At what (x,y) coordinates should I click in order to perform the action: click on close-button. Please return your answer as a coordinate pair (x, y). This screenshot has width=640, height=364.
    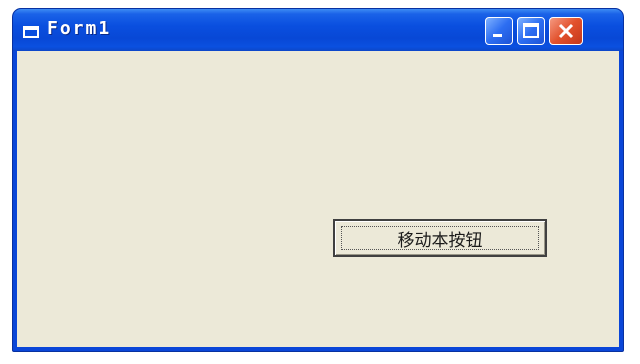
    Looking at the image, I should click on (566, 31).